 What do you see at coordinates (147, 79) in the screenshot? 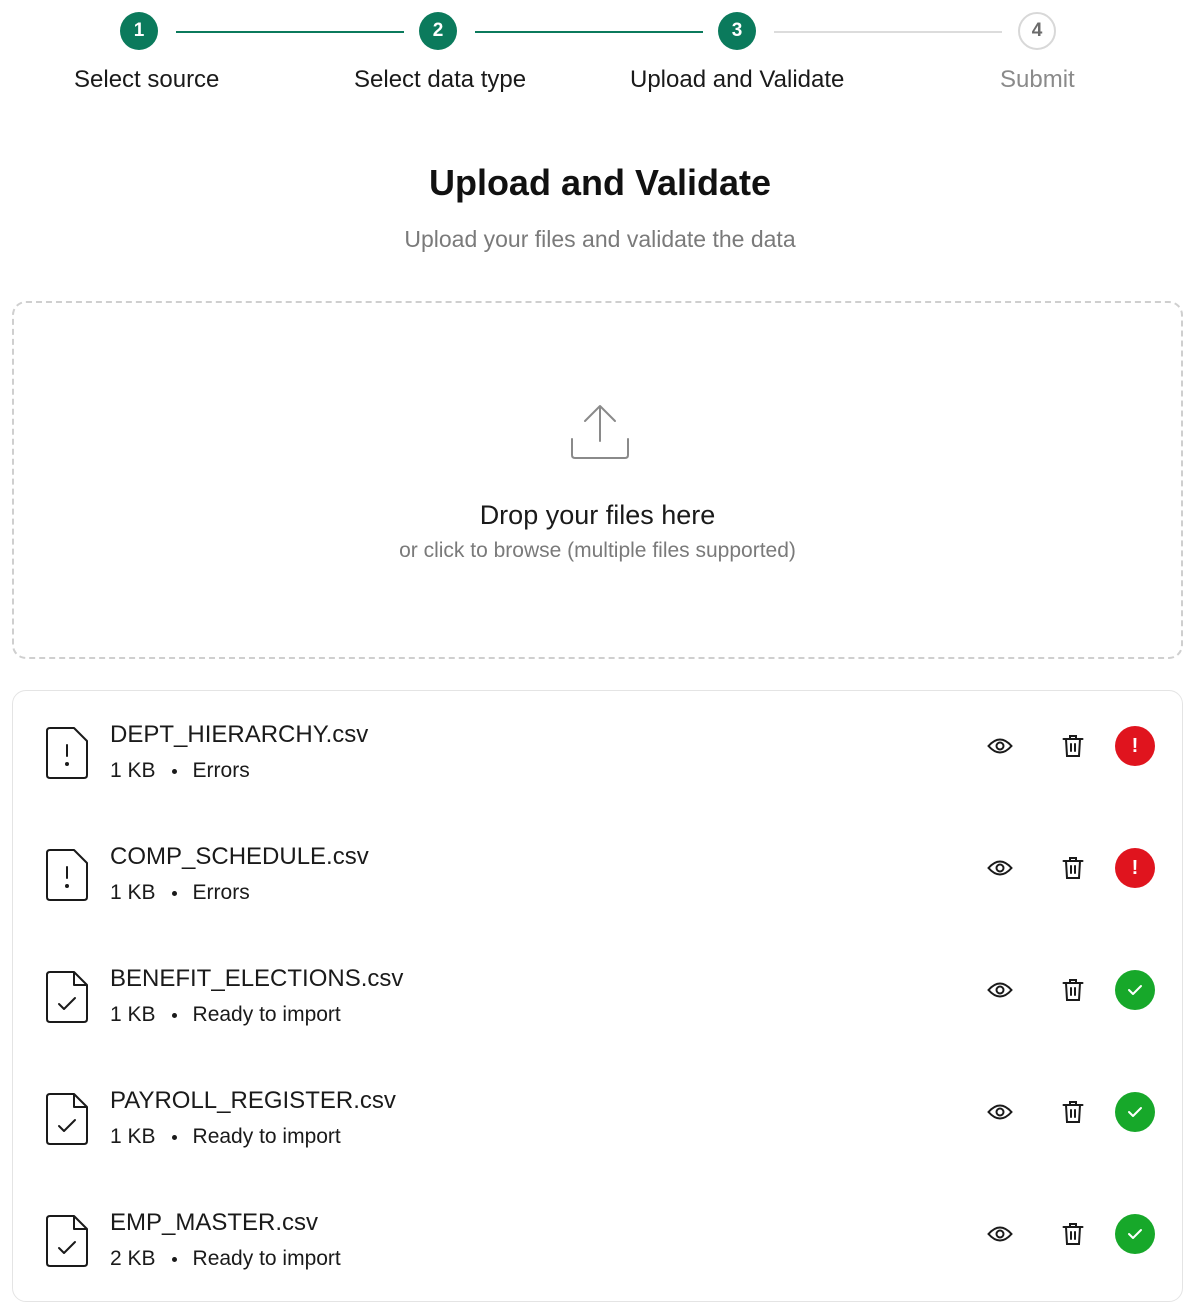
I see `step-label: Select source` at bounding box center [147, 79].